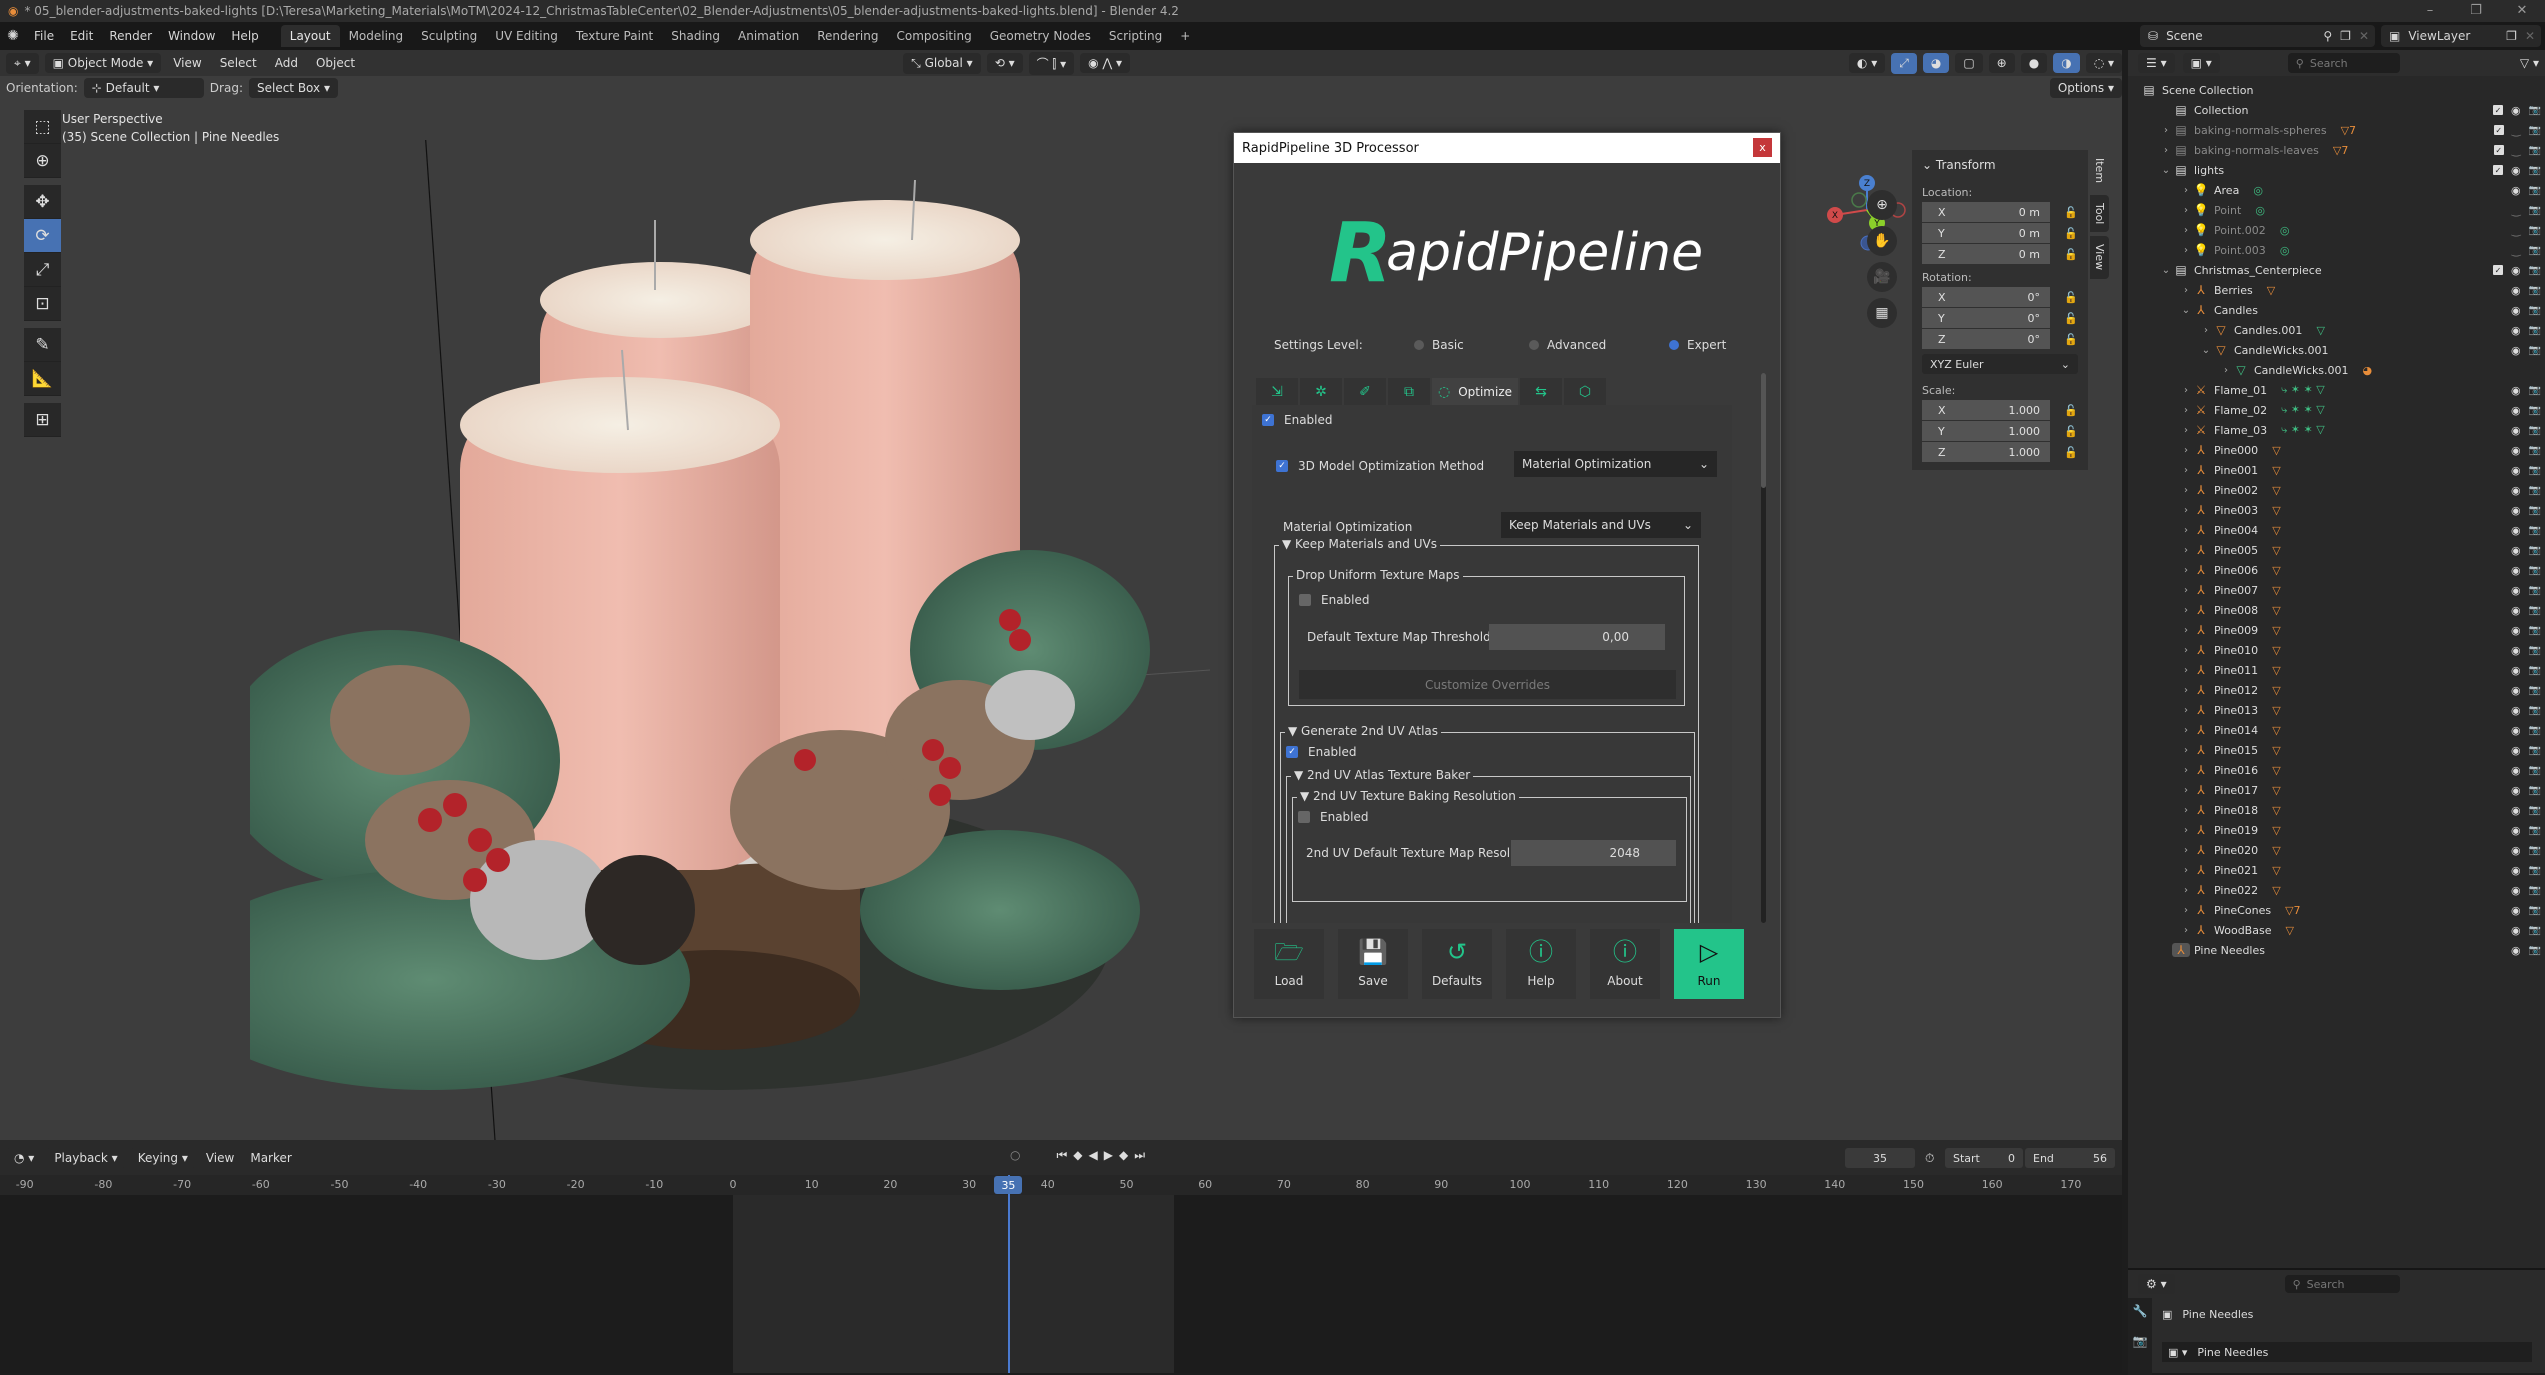 This screenshot has width=2545, height=1375. I want to click on outliner-item: › ⅄ Pine022 ▽ ◉ 📷, so click(2336, 890).